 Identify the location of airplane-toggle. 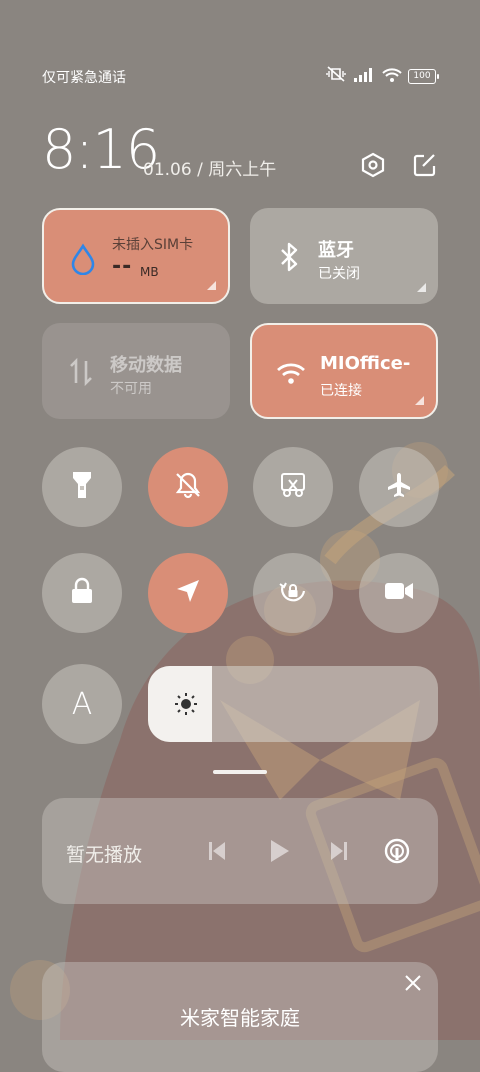
(399, 487).